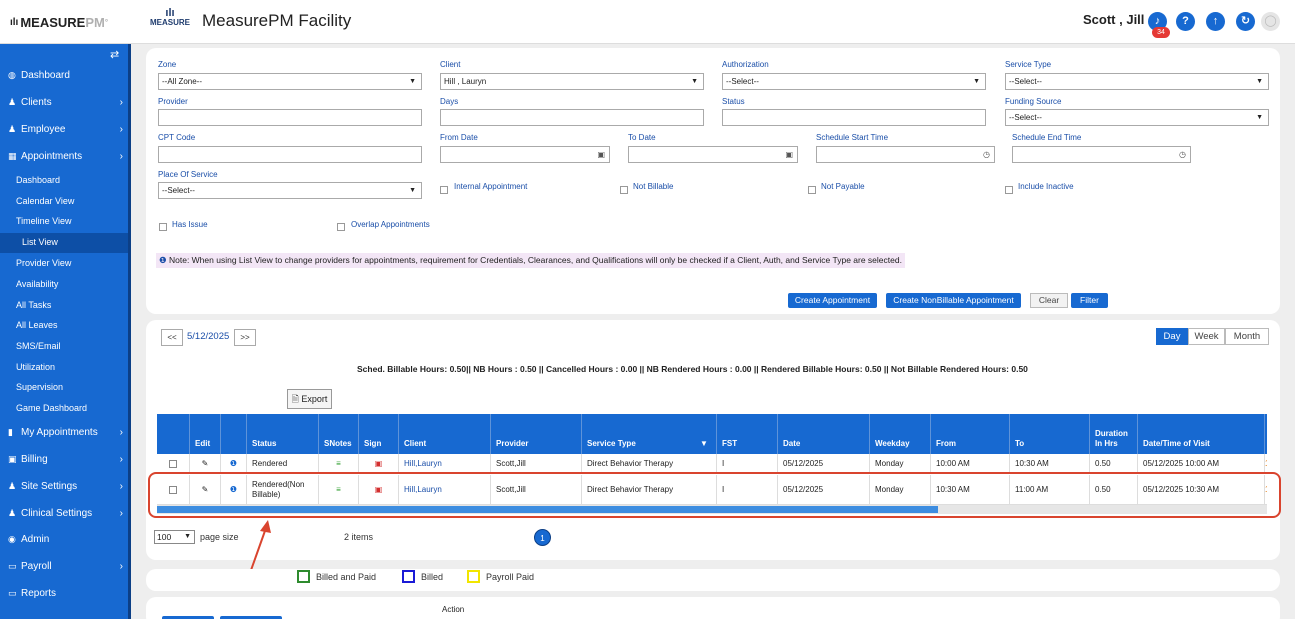  What do you see at coordinates (704, 444) in the screenshot?
I see `filter-funnel-icon: ▼` at bounding box center [704, 444].